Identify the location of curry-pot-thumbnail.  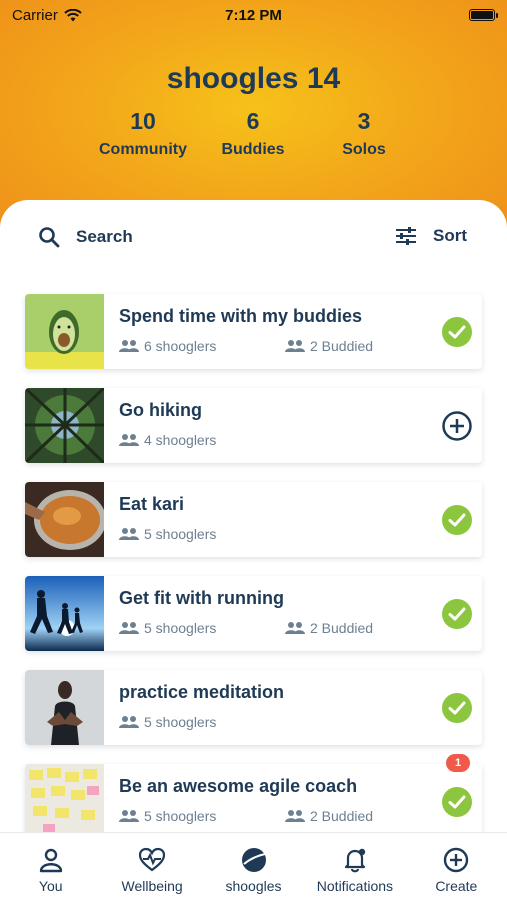
(64, 519).